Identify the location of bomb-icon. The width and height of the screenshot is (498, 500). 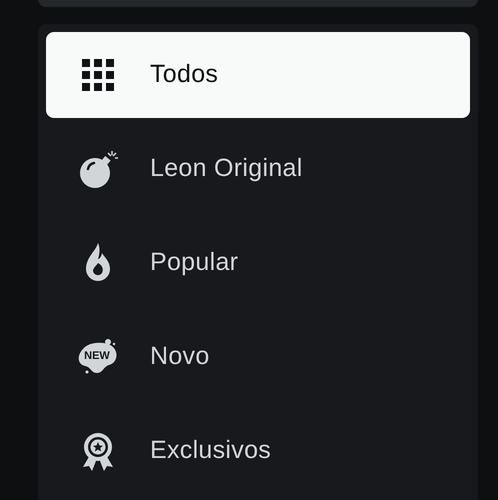
(98, 169).